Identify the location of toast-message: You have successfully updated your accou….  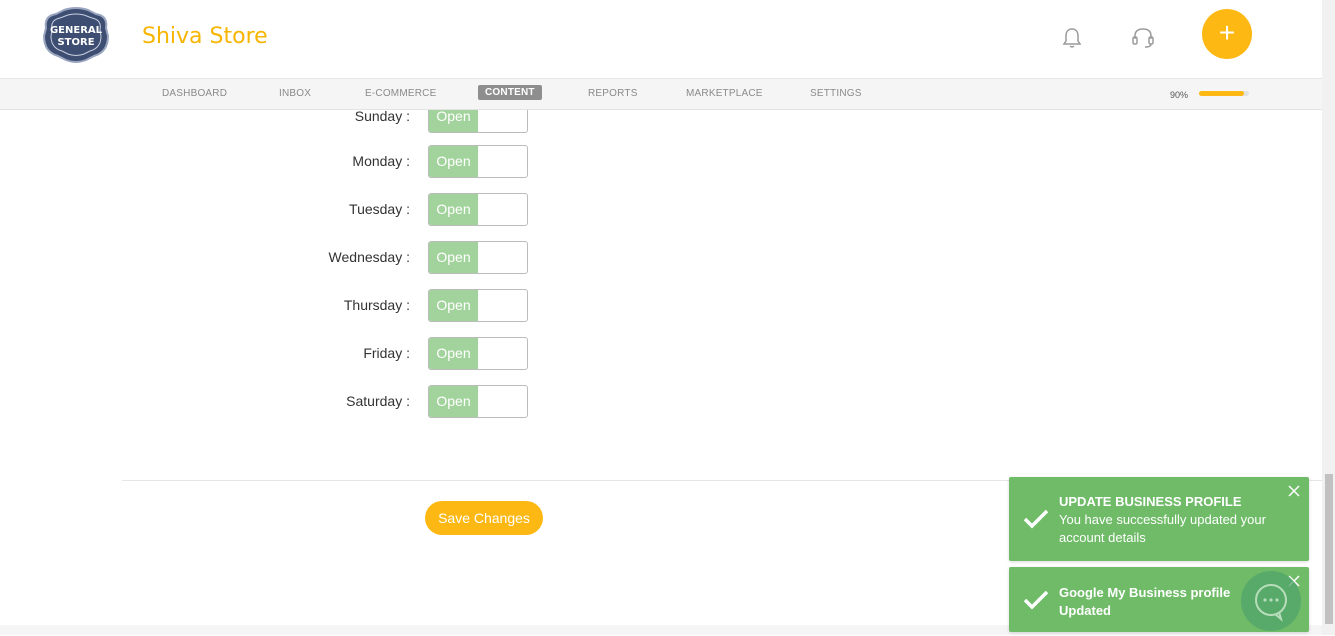
(1162, 528).